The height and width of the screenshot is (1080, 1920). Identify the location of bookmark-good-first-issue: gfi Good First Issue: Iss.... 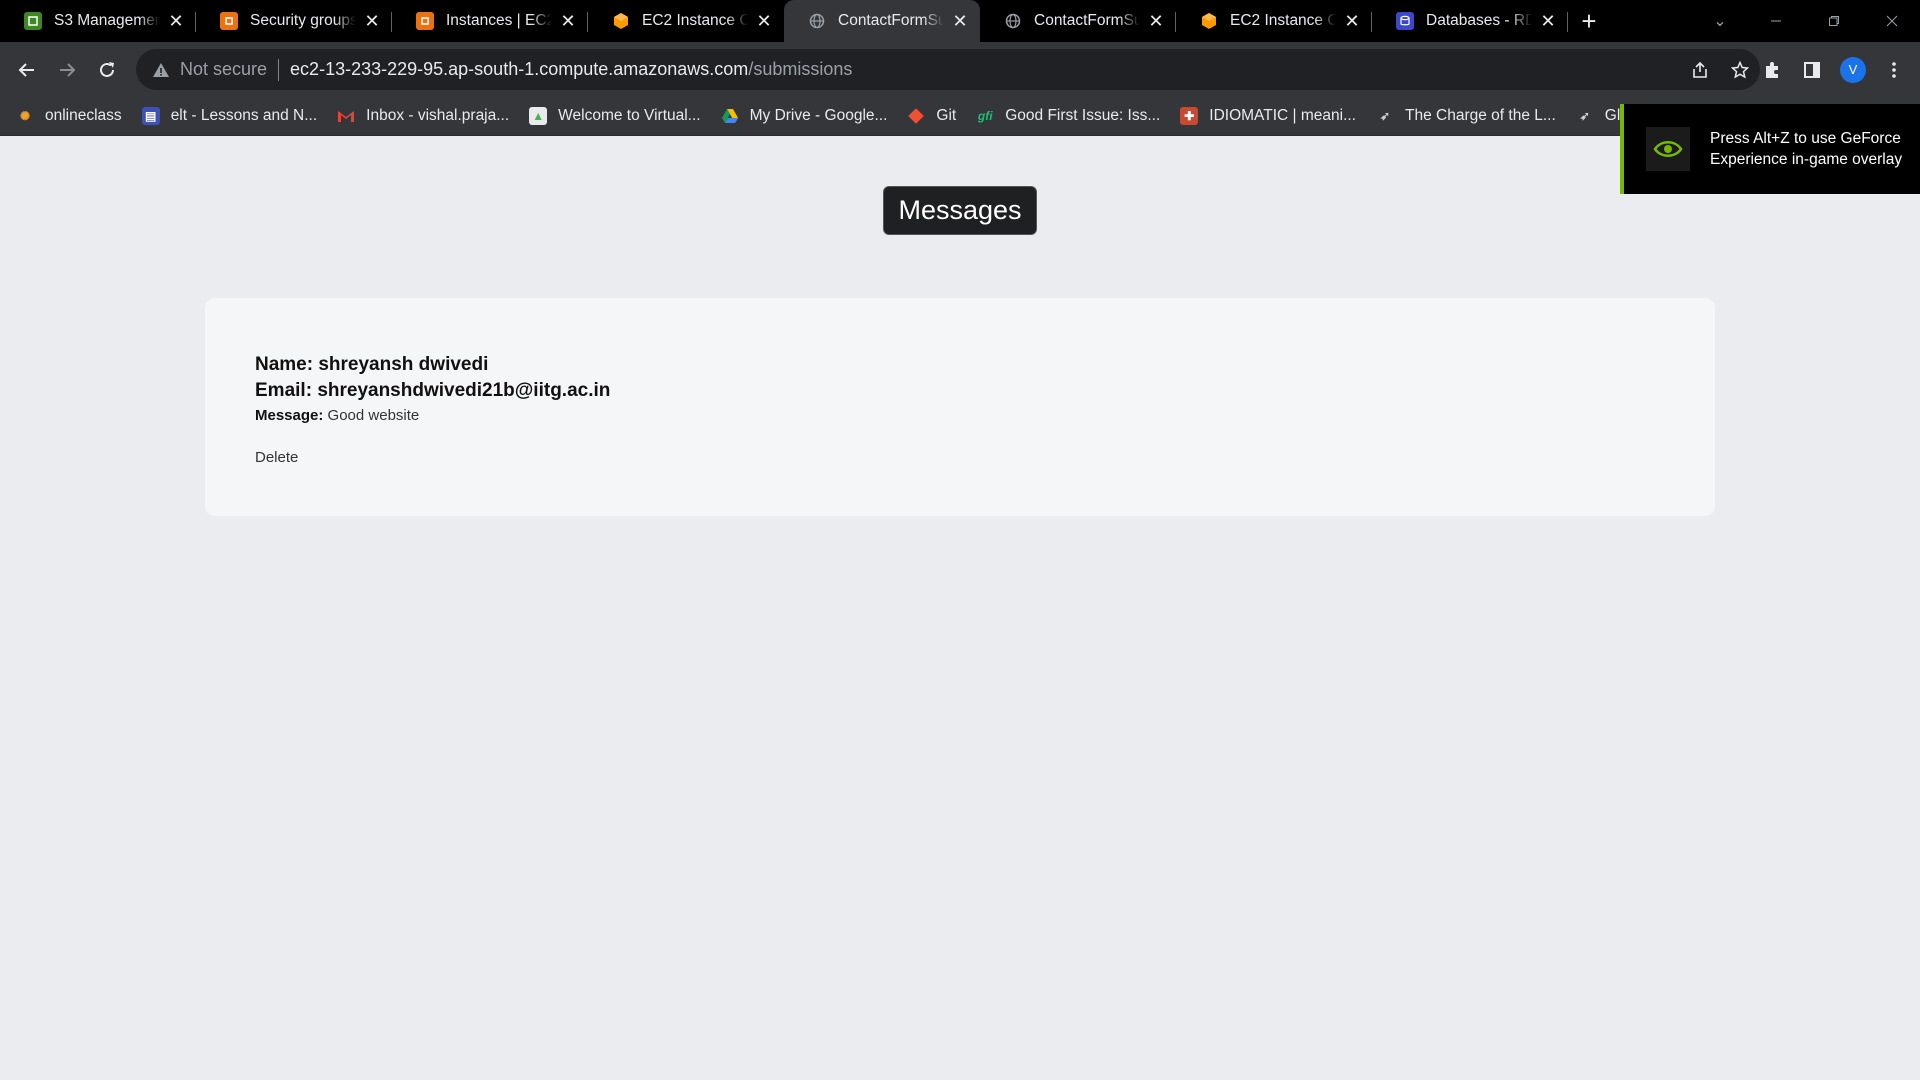
(1068, 116).